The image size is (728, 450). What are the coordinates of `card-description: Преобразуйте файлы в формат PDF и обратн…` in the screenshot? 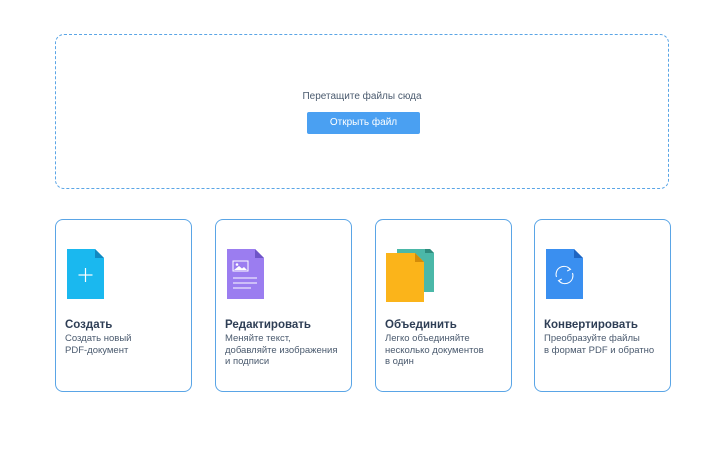 It's located at (606, 344).